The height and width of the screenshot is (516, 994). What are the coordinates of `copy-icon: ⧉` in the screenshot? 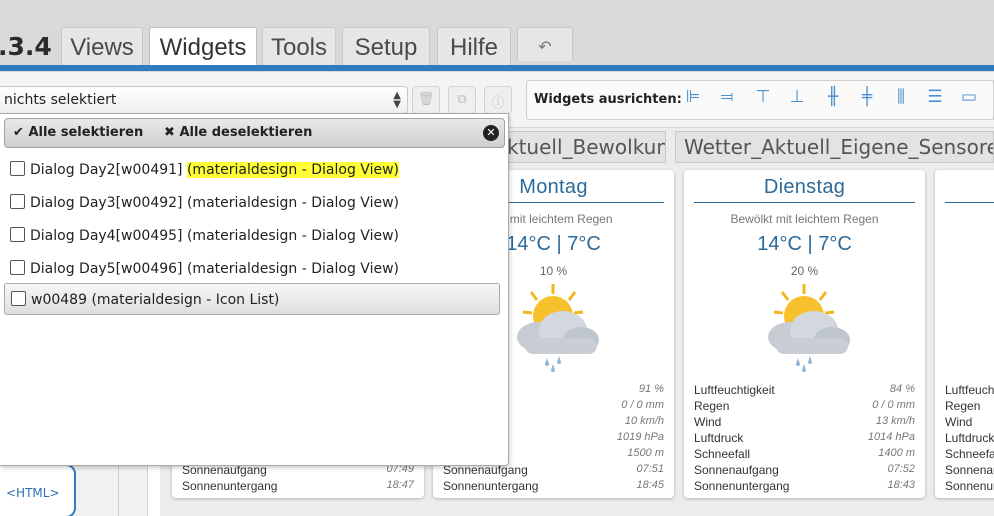 It's located at (462, 100).